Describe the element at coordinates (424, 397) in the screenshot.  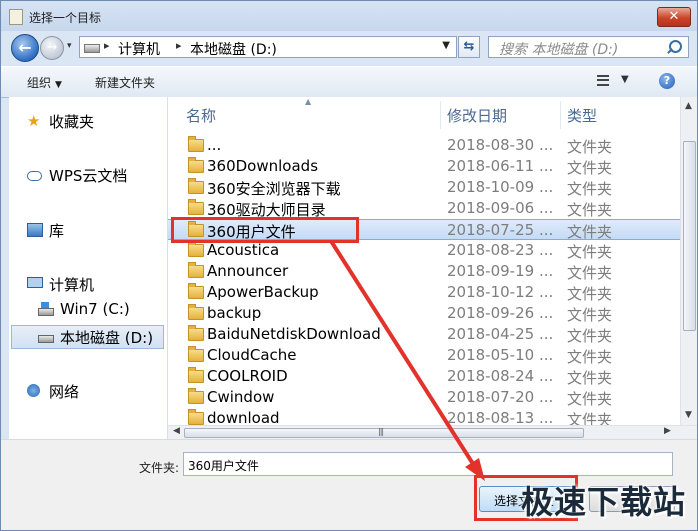
I see `file-row: Cwindow 2018-07-20 ... 文件夹` at that location.